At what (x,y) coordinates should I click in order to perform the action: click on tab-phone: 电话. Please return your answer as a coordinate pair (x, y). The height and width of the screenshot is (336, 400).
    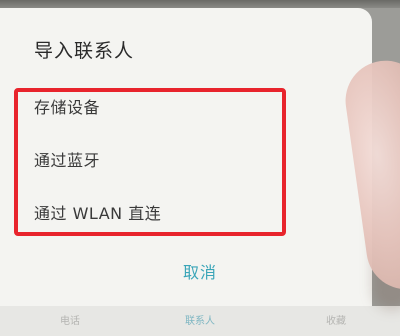
    Looking at the image, I should click on (70, 319).